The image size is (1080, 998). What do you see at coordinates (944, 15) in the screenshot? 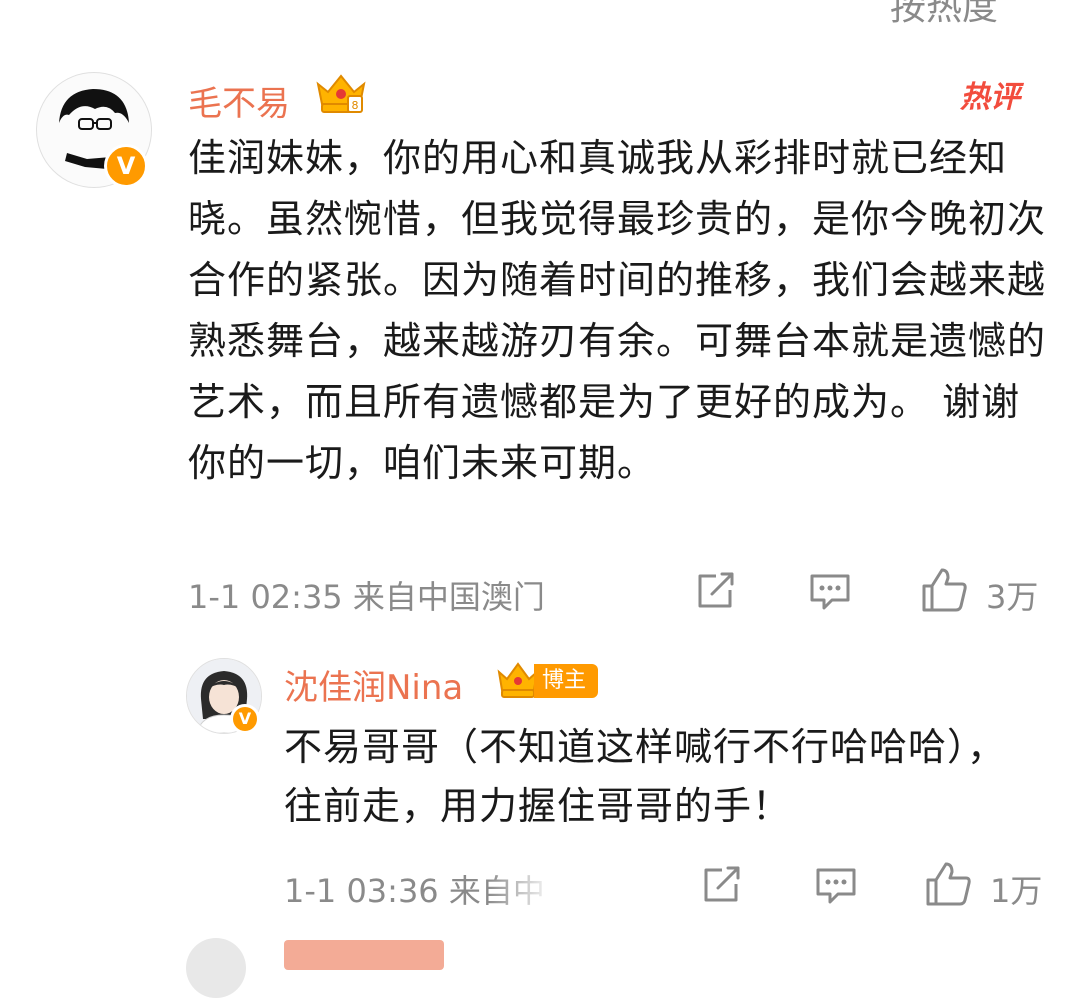
I see `sort-by-hot-label: 按热度` at bounding box center [944, 15].